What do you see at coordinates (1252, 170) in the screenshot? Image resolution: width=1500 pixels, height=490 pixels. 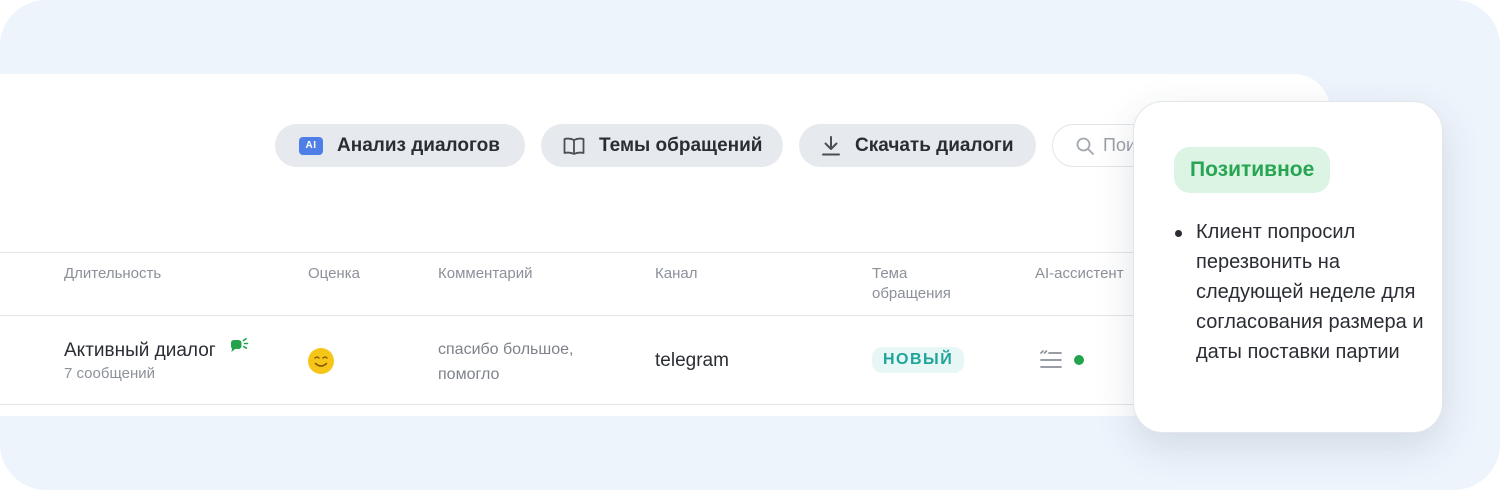 I see `sentiment-badge: Позитивное` at bounding box center [1252, 170].